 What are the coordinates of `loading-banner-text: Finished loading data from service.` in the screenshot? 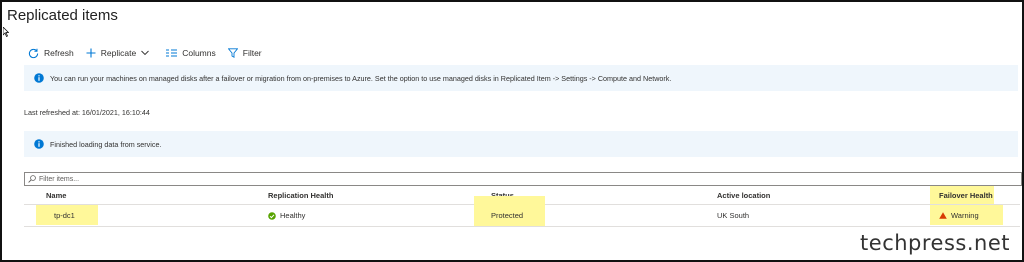 It's located at (106, 144).